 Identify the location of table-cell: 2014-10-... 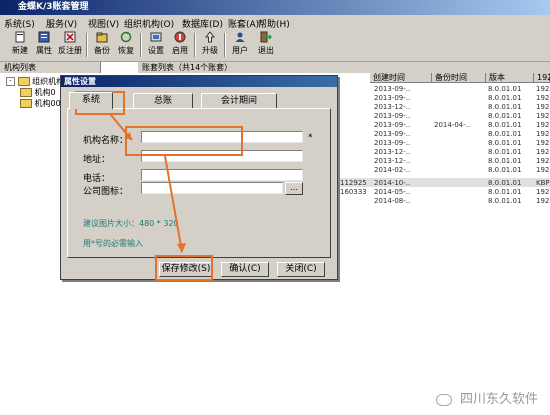
(392, 183).